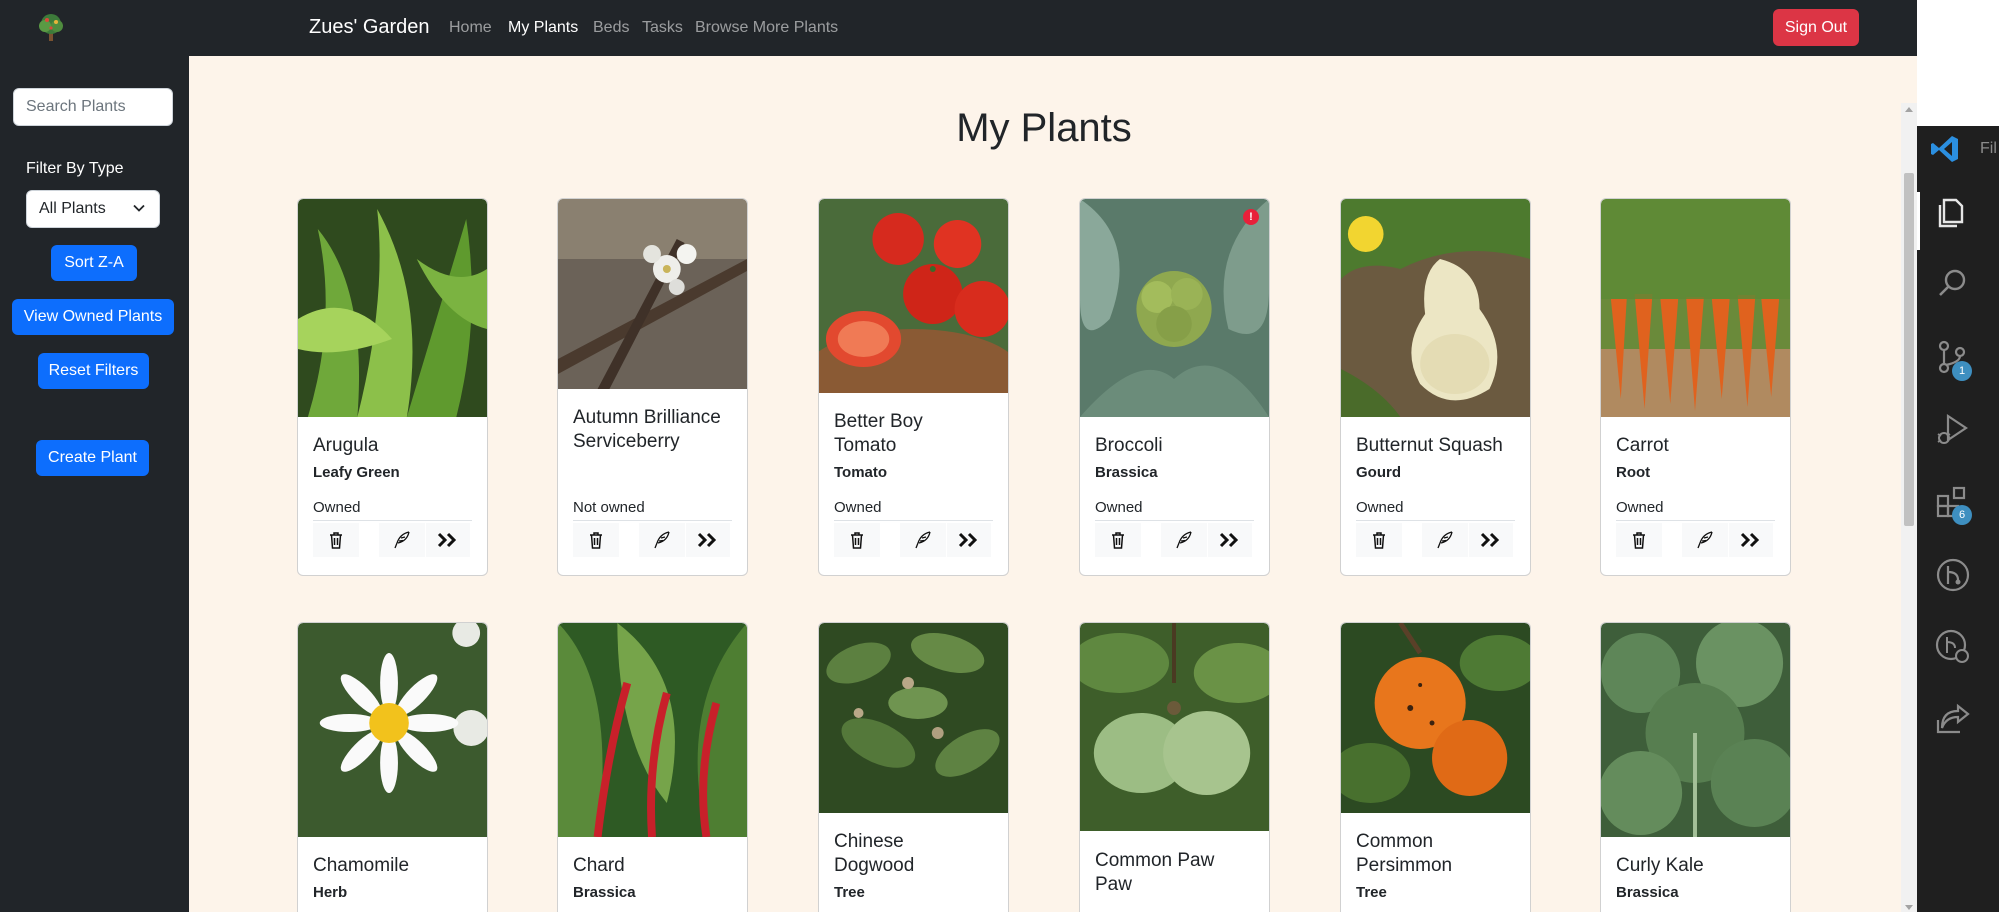  I want to click on create-plant-button: Create Plant, so click(92, 458).